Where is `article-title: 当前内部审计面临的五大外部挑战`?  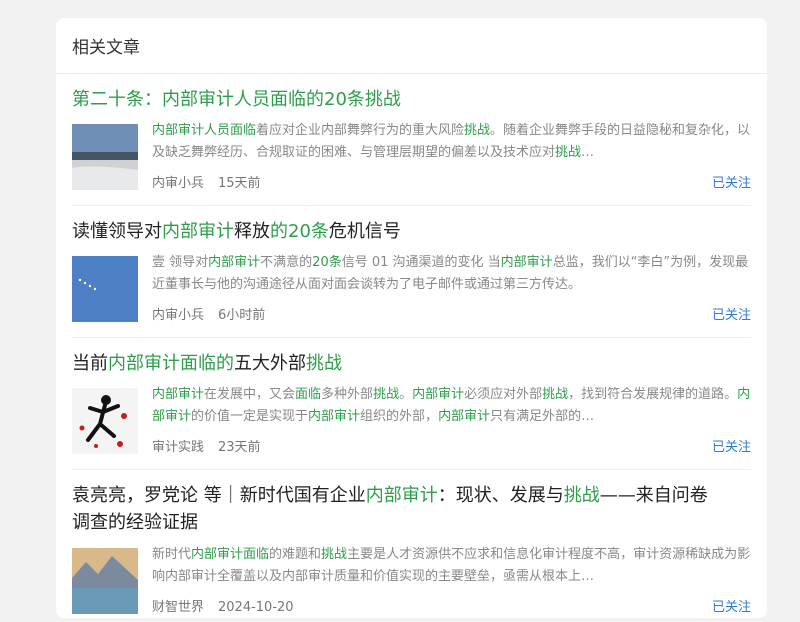
article-title: 当前内部审计面临的五大外部挑战 is located at coordinates (411, 363).